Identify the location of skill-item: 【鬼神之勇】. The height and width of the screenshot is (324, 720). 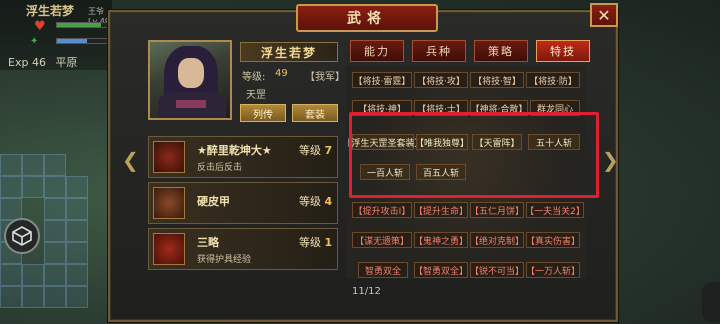
(441, 240).